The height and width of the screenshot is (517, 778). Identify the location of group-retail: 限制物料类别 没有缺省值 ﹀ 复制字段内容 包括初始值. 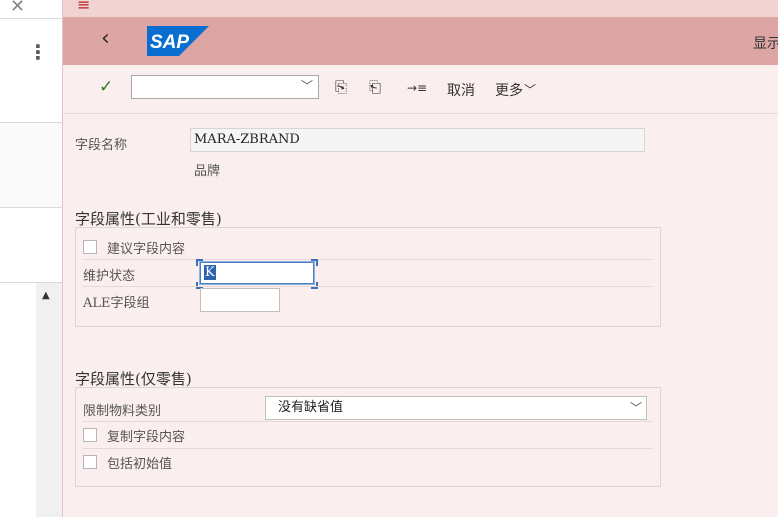
(368, 437).